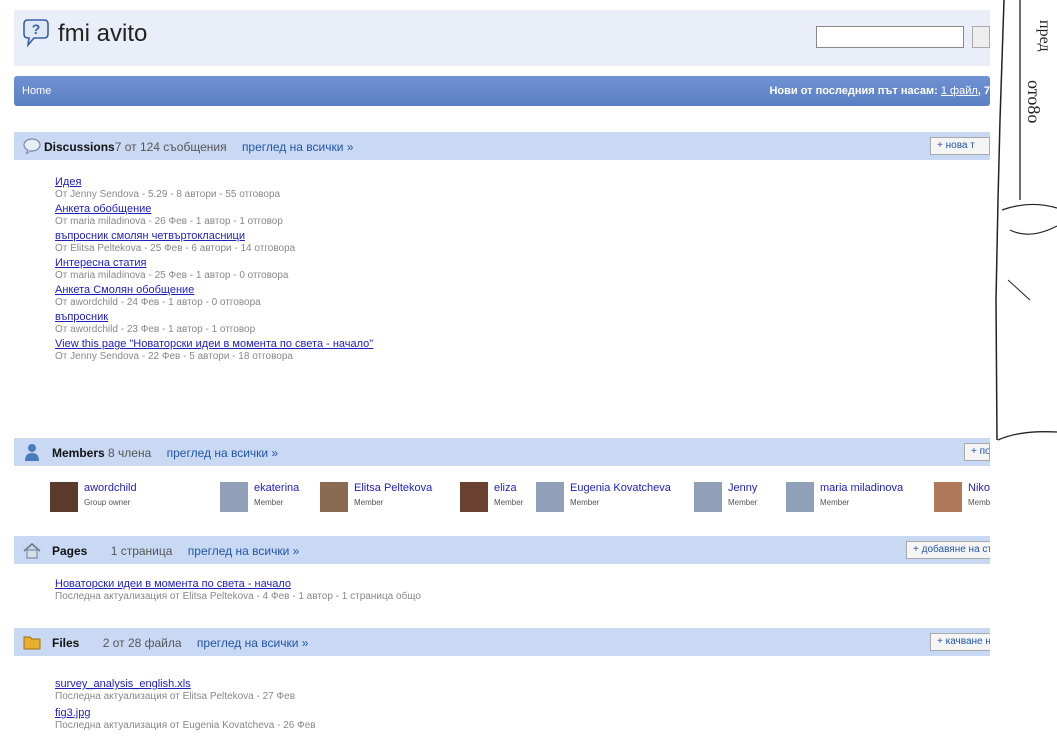 This screenshot has height=748, width=1057. I want to click on members-count: 8 члена, so click(130, 453).